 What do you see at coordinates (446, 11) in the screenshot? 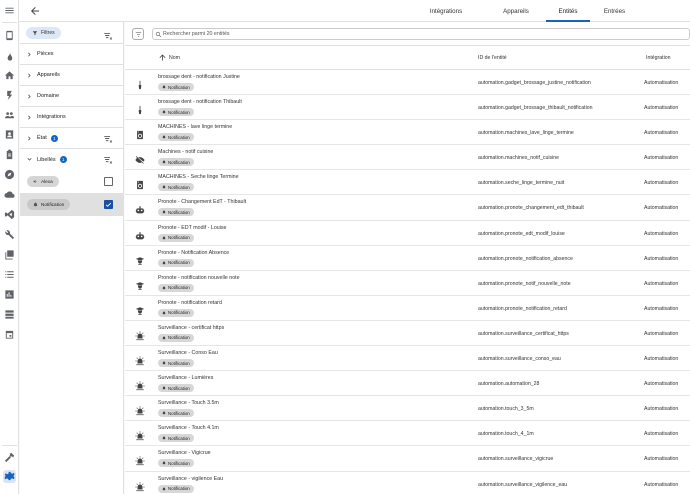
I see `tab-integrations: Intégrations` at bounding box center [446, 11].